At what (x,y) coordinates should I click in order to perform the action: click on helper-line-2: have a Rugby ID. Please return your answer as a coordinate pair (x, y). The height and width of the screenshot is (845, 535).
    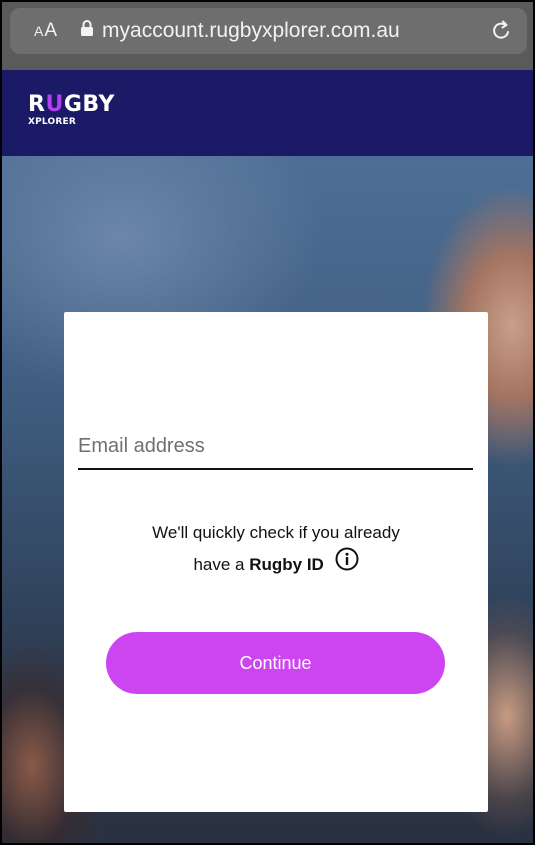
    Looking at the image, I should click on (276, 564).